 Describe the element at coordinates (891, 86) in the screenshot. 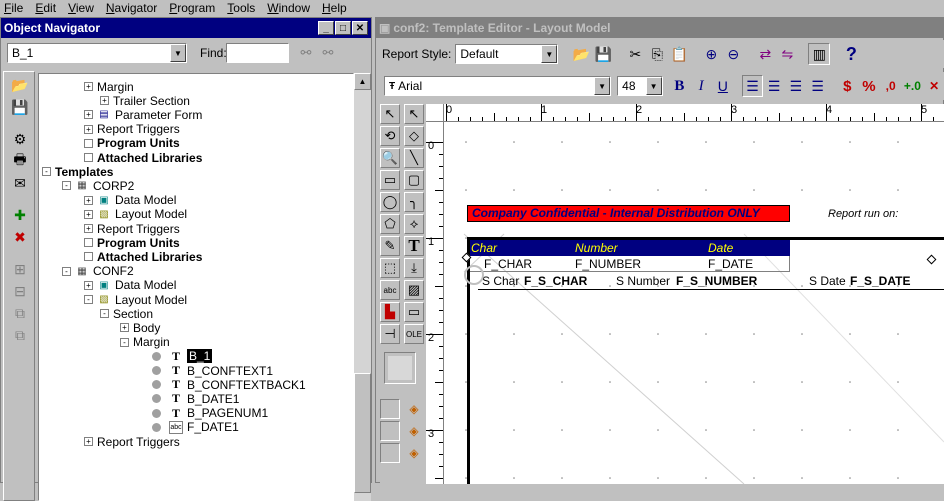

I see `comma-button: ,0` at that location.